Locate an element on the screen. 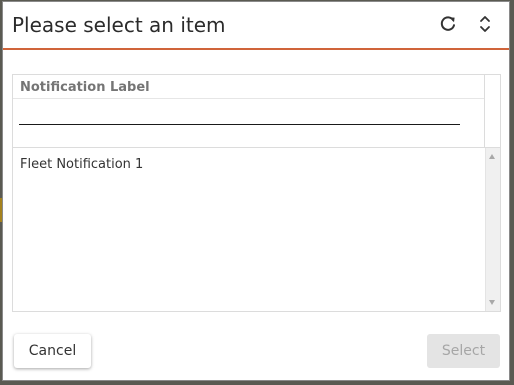 This screenshot has width=514, height=385. scroll-up-arrow-icon is located at coordinates (492, 156).